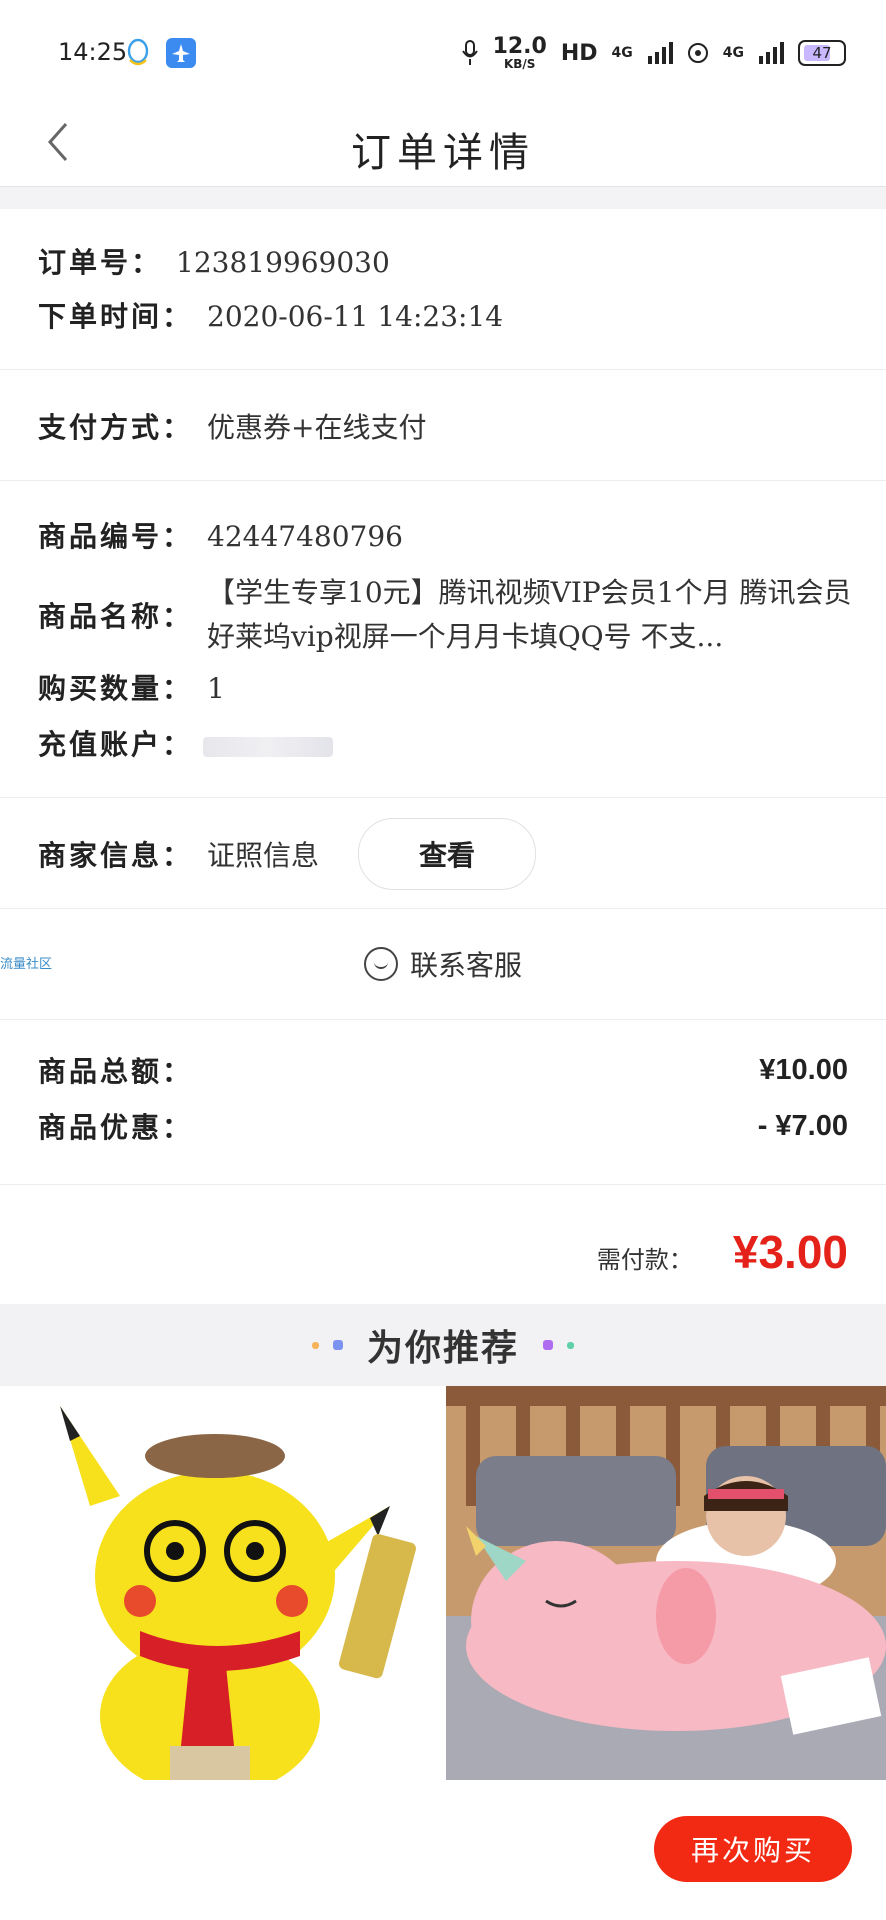 Image resolution: width=886 pixels, height=1920 pixels. Describe the element at coordinates (802, 1125) in the screenshot. I see `discount-amount: - ¥7.00` at that location.